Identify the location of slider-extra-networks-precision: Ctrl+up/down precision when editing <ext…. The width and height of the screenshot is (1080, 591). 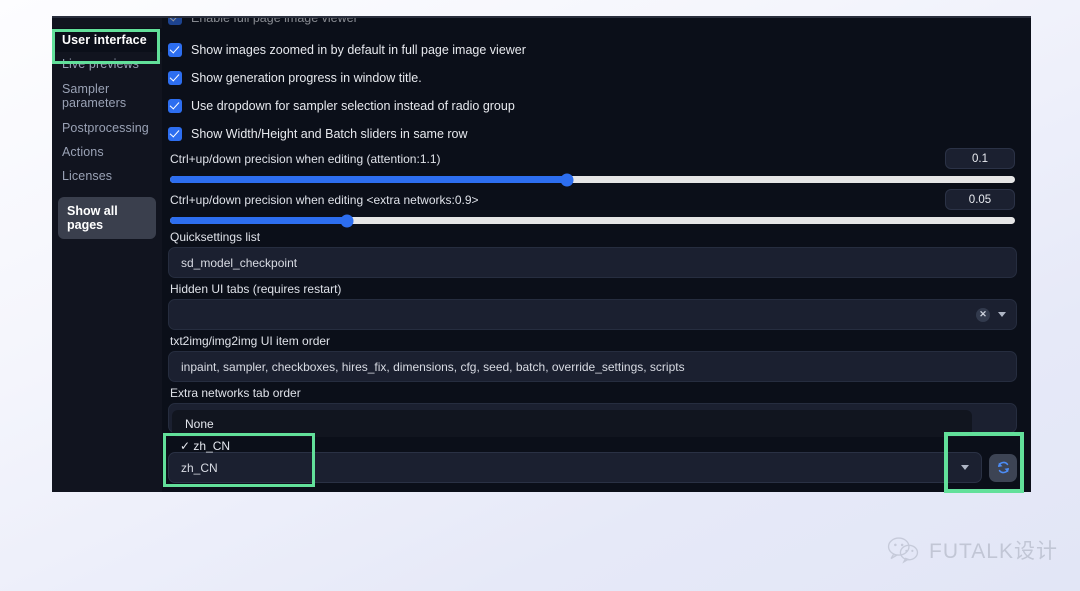
(592, 208).